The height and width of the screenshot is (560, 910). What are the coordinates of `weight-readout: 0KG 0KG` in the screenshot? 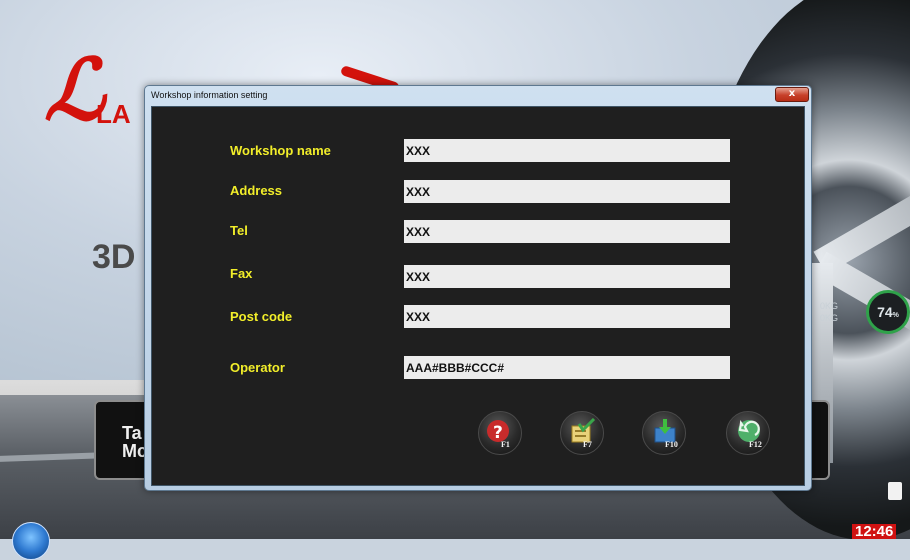 It's located at (829, 312).